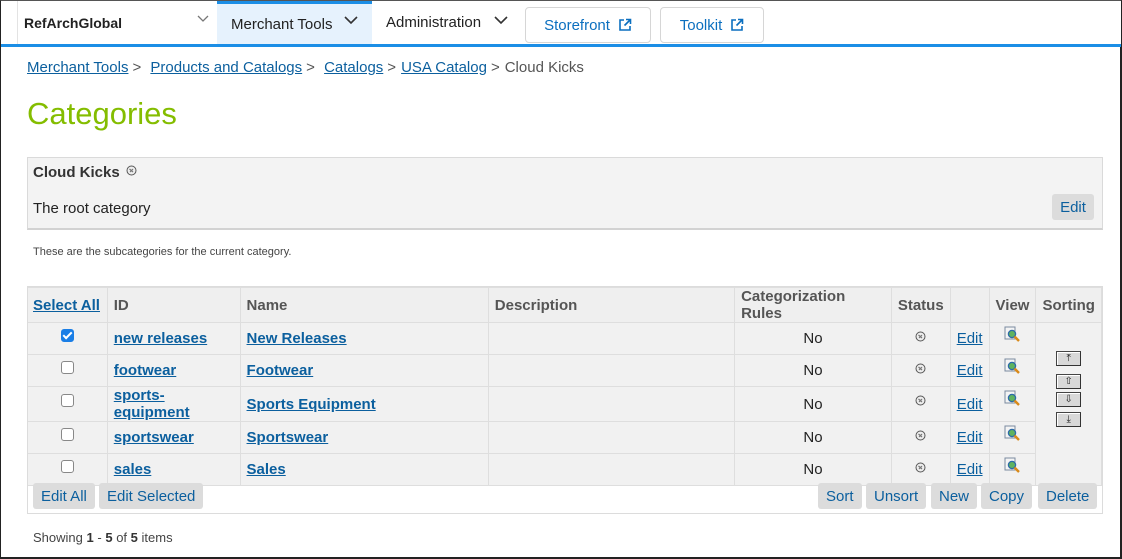  Describe the element at coordinates (1069, 358) in the screenshot. I see `move-to-top-button: ⤒` at that location.